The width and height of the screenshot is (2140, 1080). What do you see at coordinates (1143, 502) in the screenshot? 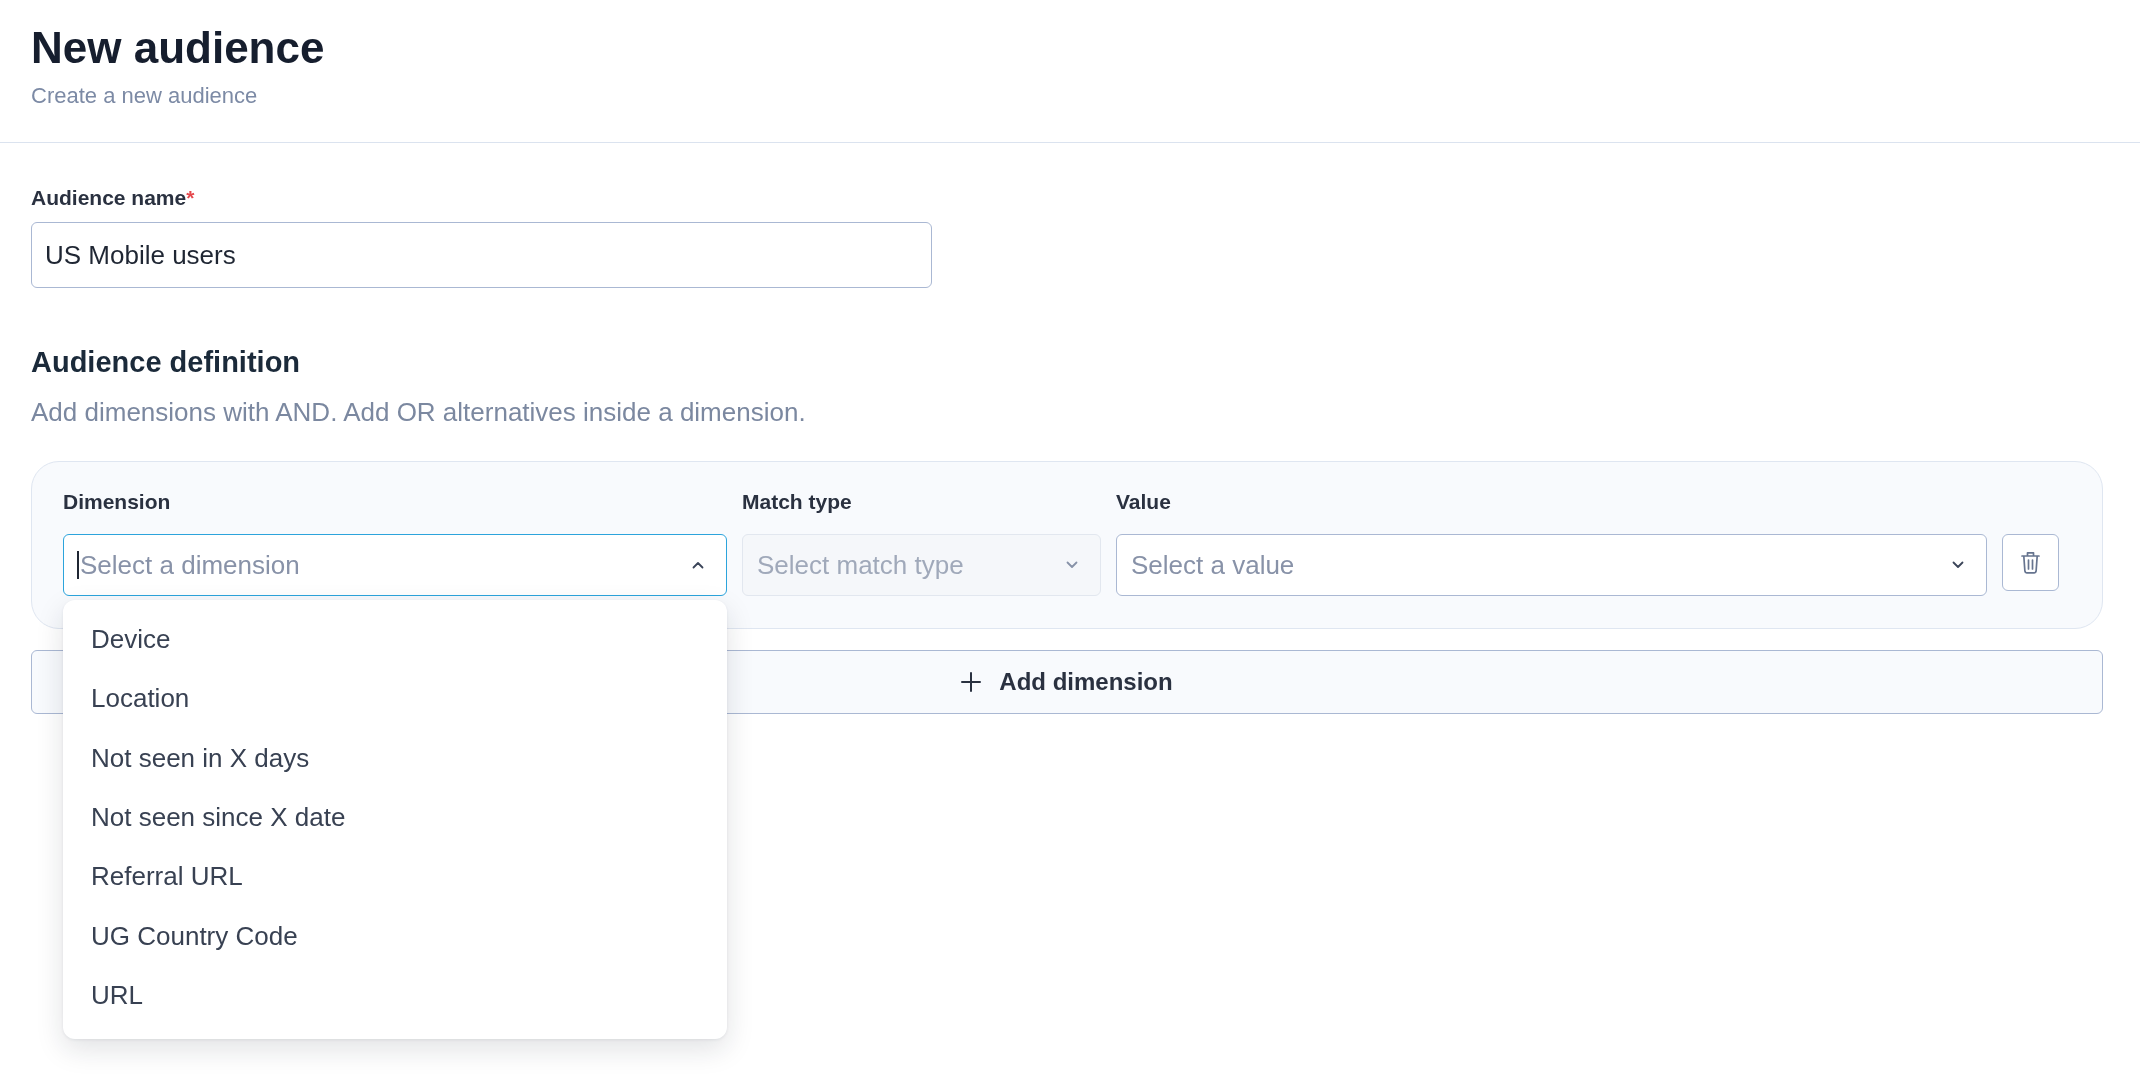
I see `field-label: Value` at bounding box center [1143, 502].